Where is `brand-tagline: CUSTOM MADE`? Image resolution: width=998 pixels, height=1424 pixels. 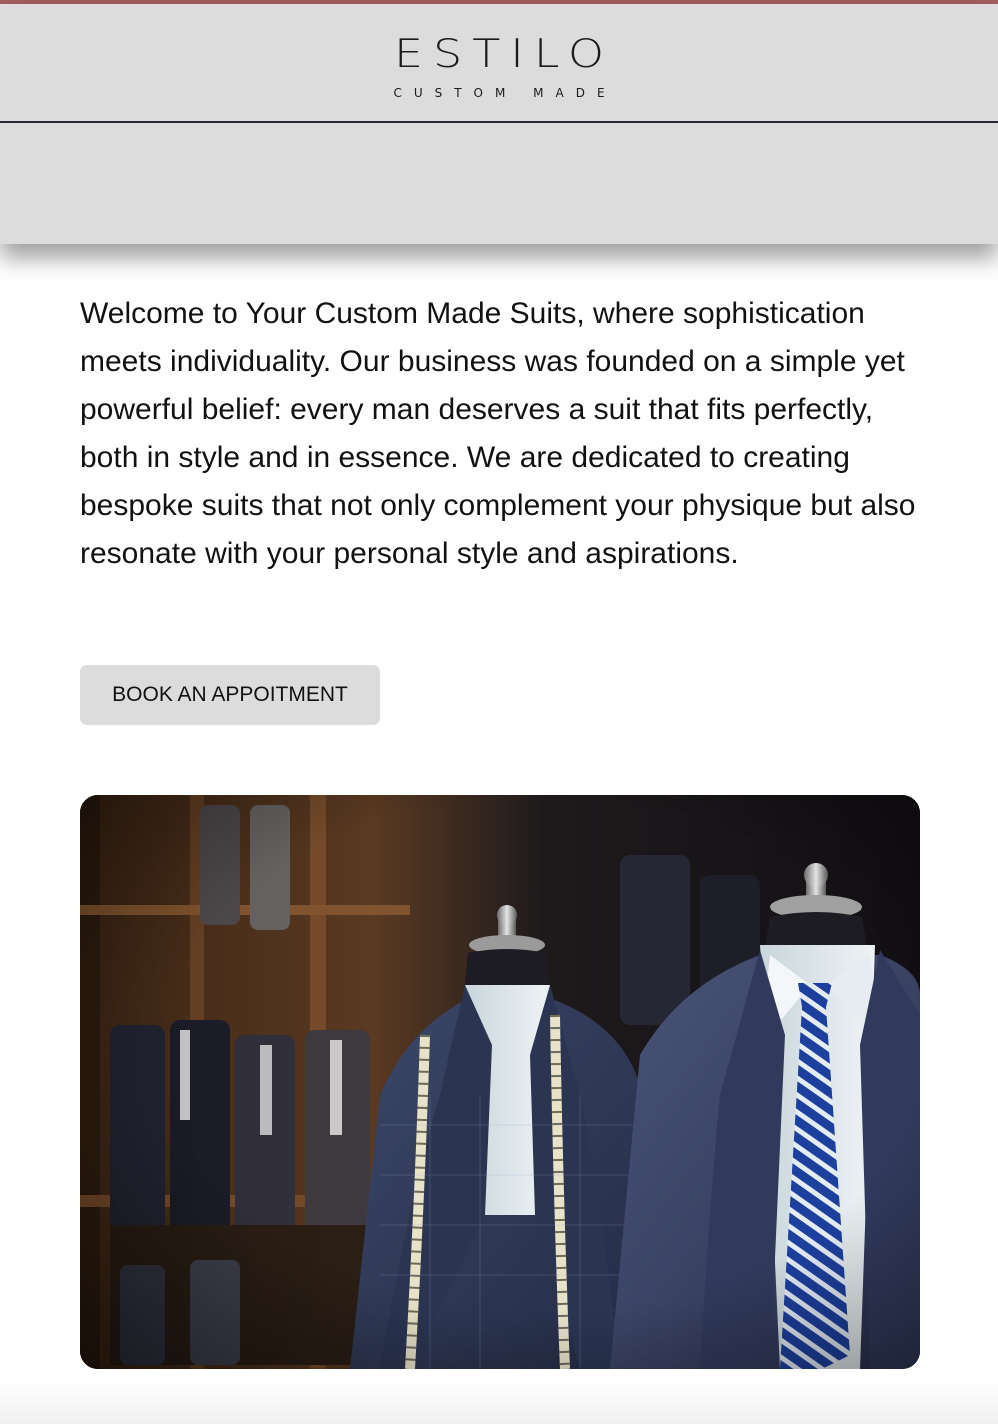
brand-tagline: CUSTOM MADE is located at coordinates (505, 93).